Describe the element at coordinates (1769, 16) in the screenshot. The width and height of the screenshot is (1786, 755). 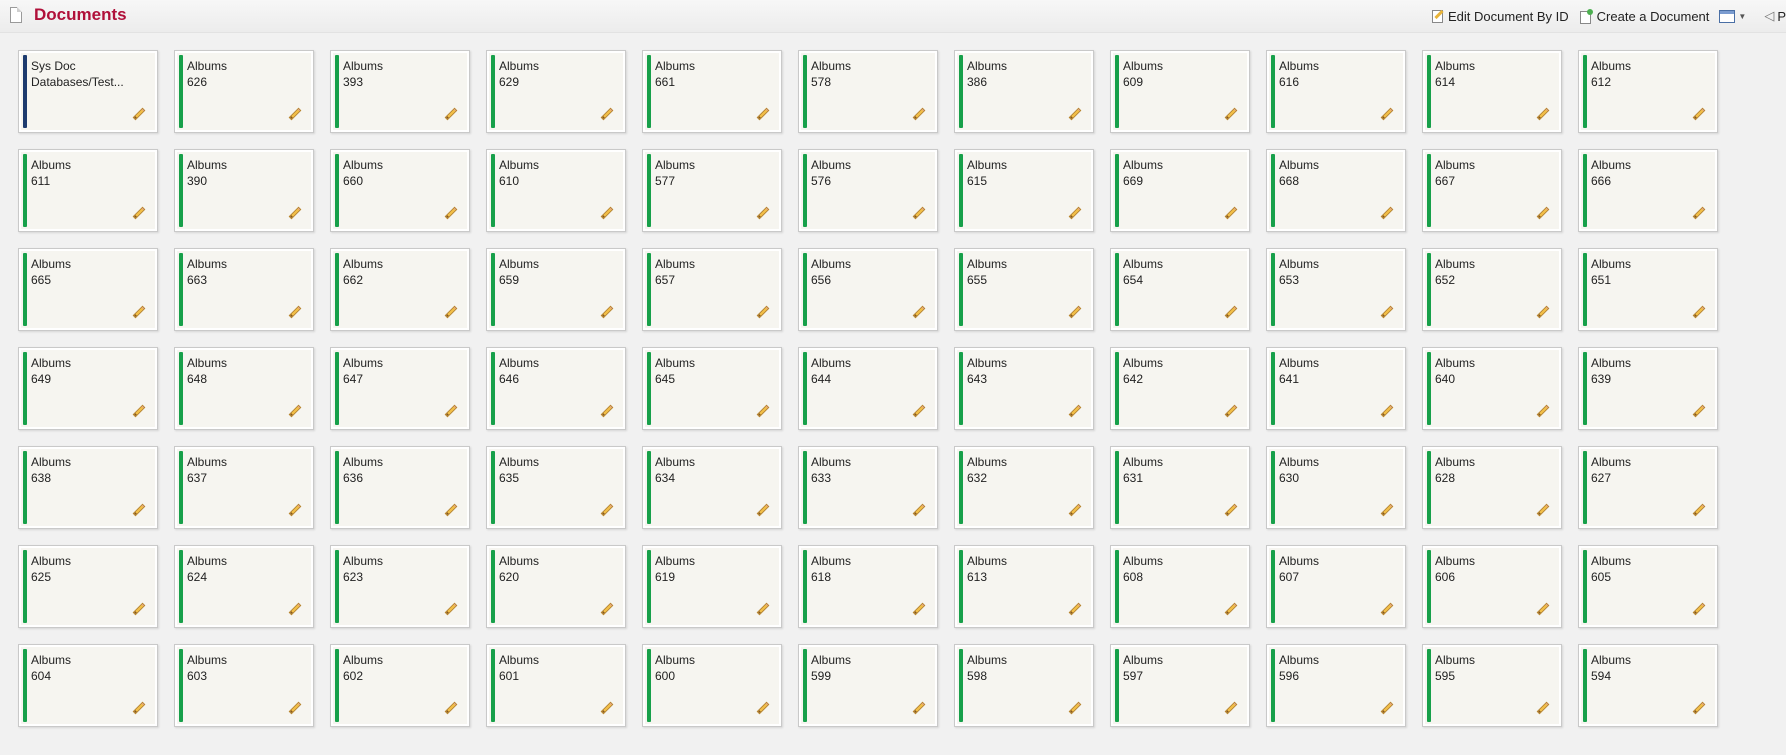
I see `back-arrow-icon: ◁` at that location.